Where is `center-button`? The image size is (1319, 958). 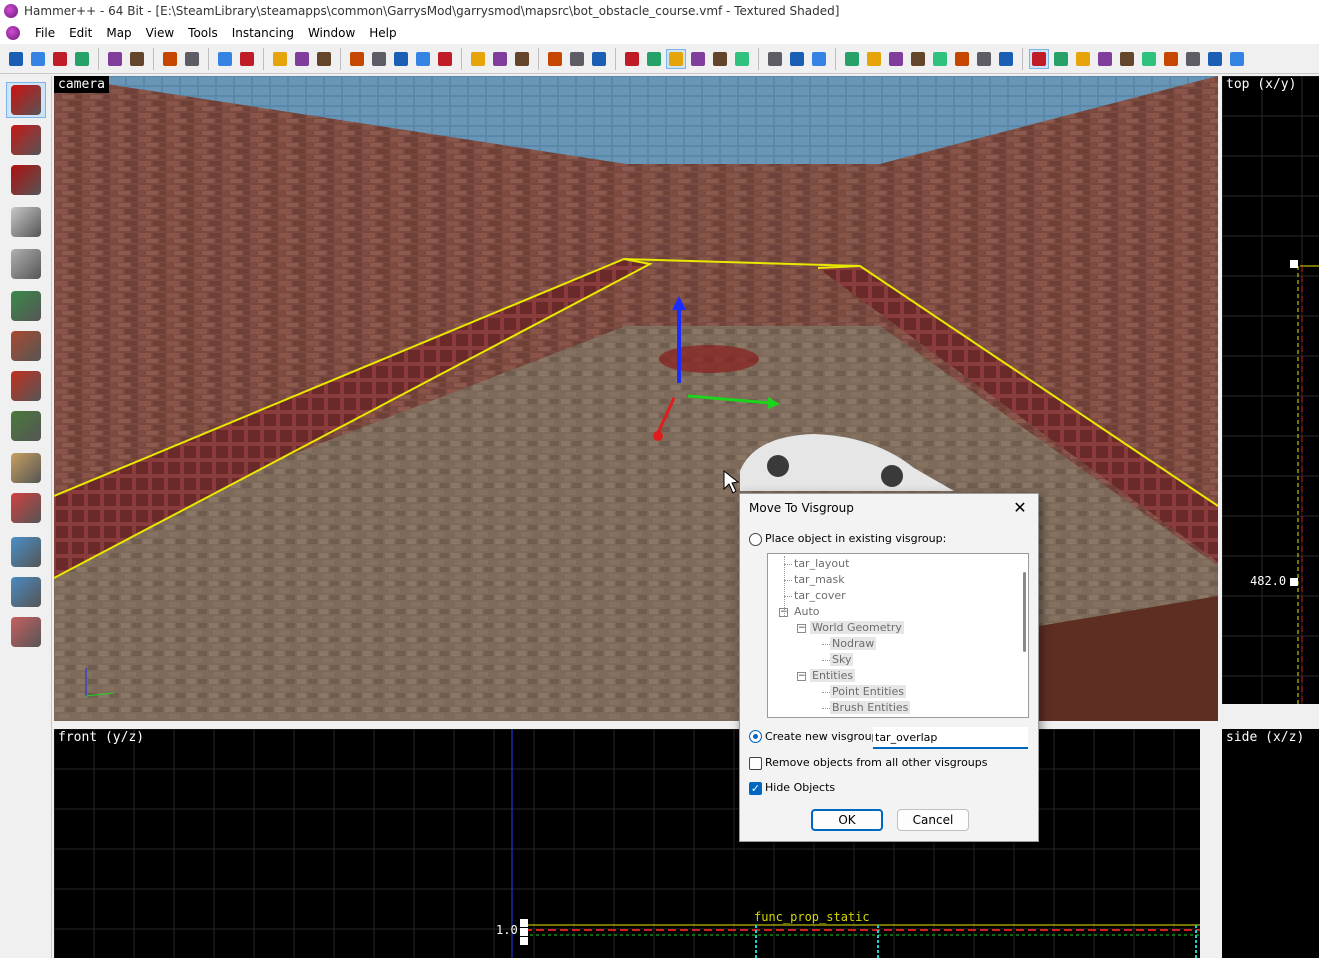 center-button is located at coordinates (1215, 59).